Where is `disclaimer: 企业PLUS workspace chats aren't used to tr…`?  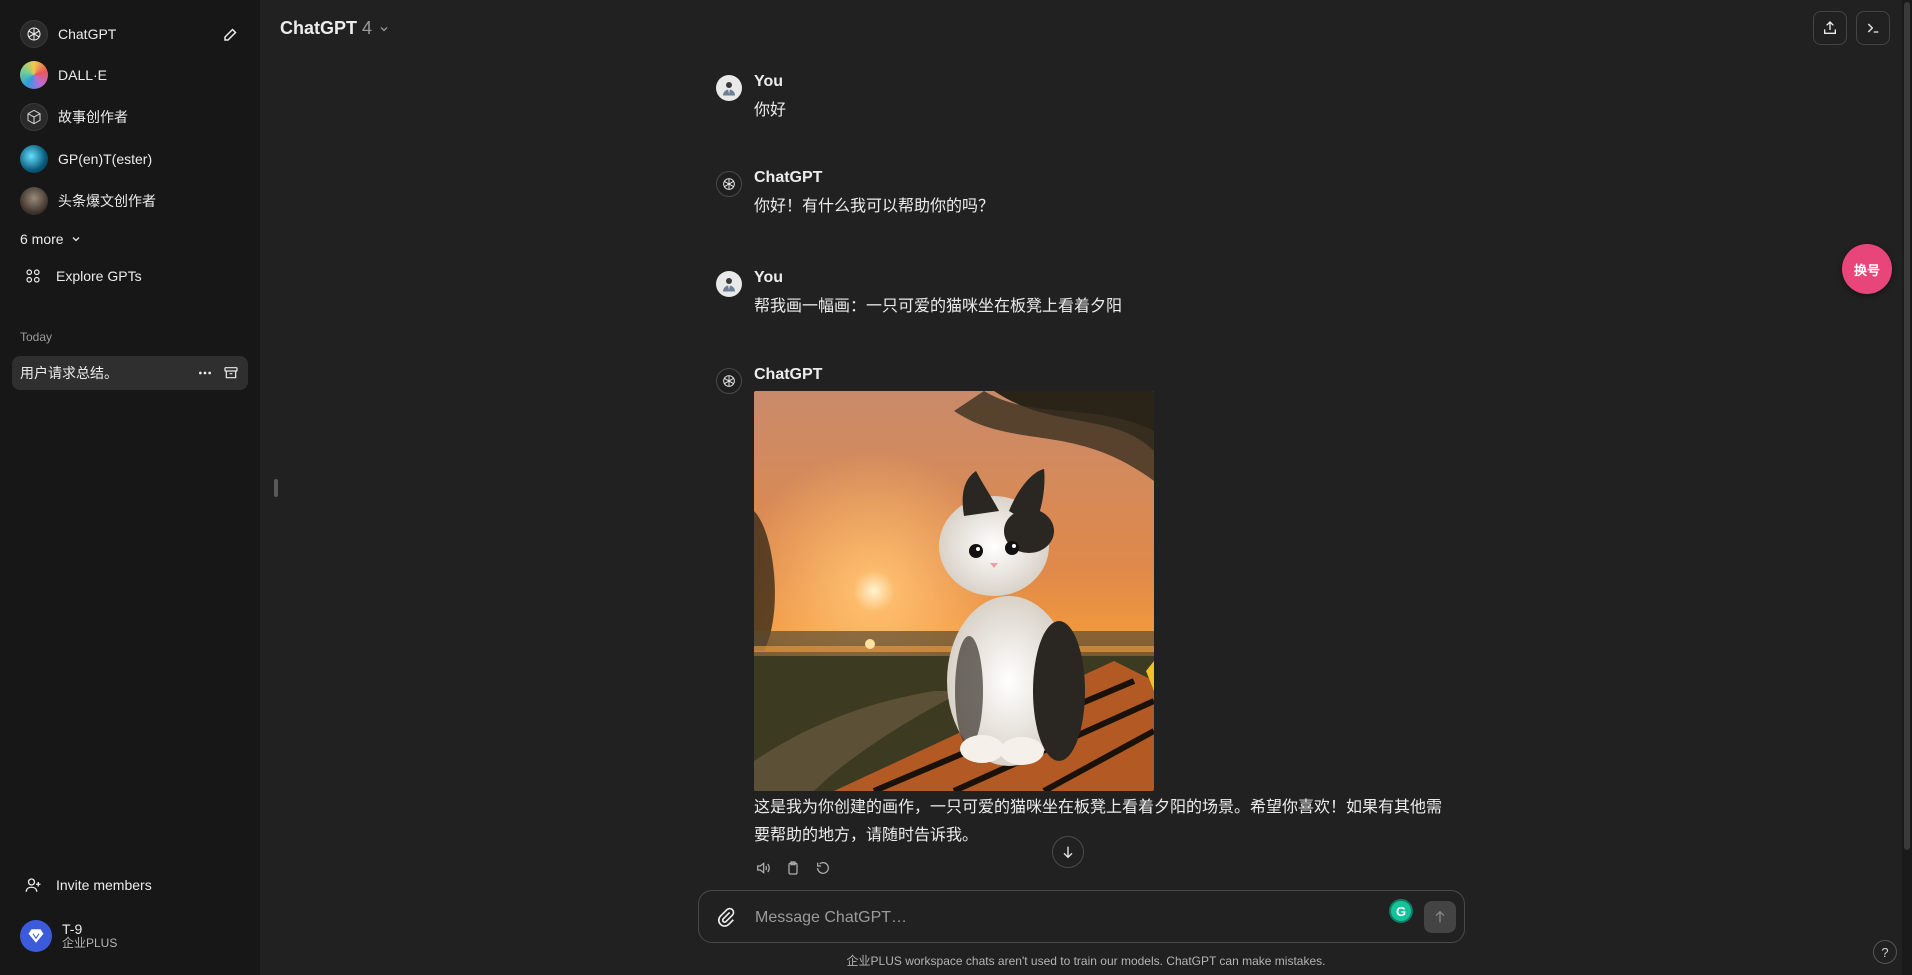
disclaimer: 企业PLUS workspace chats aren't used to tr… is located at coordinates (1086, 960).